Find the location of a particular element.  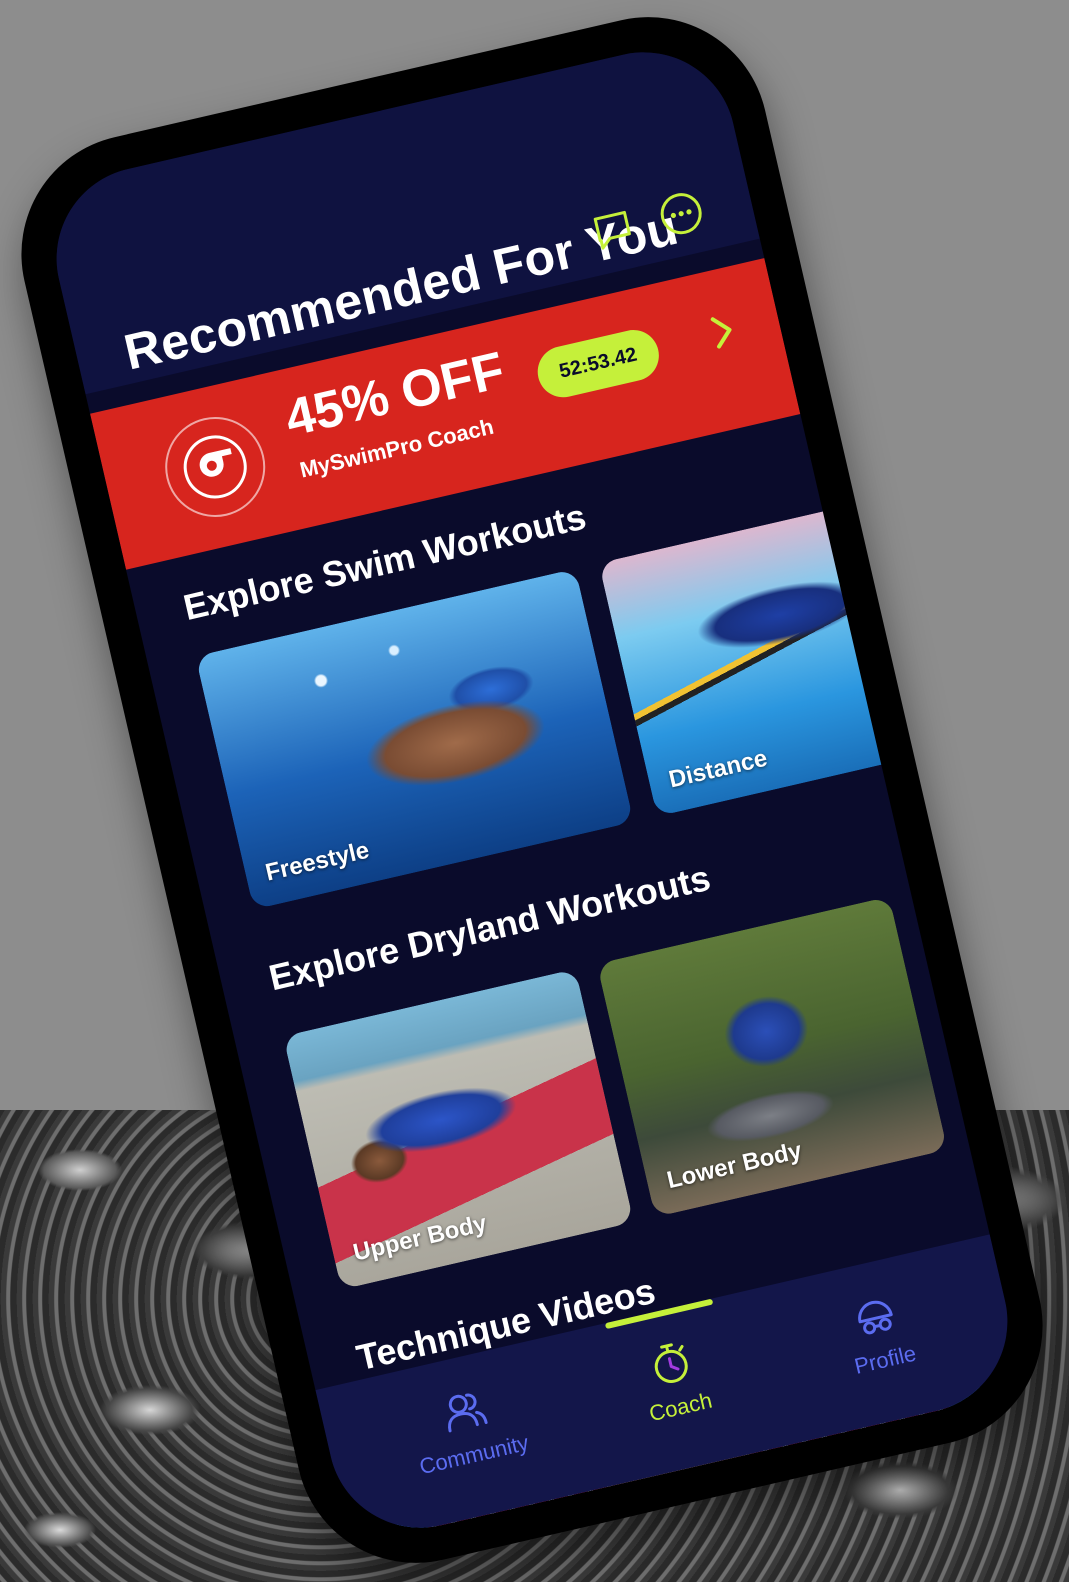

workout-card-lower-body: Lower Body is located at coordinates (772, 1057).